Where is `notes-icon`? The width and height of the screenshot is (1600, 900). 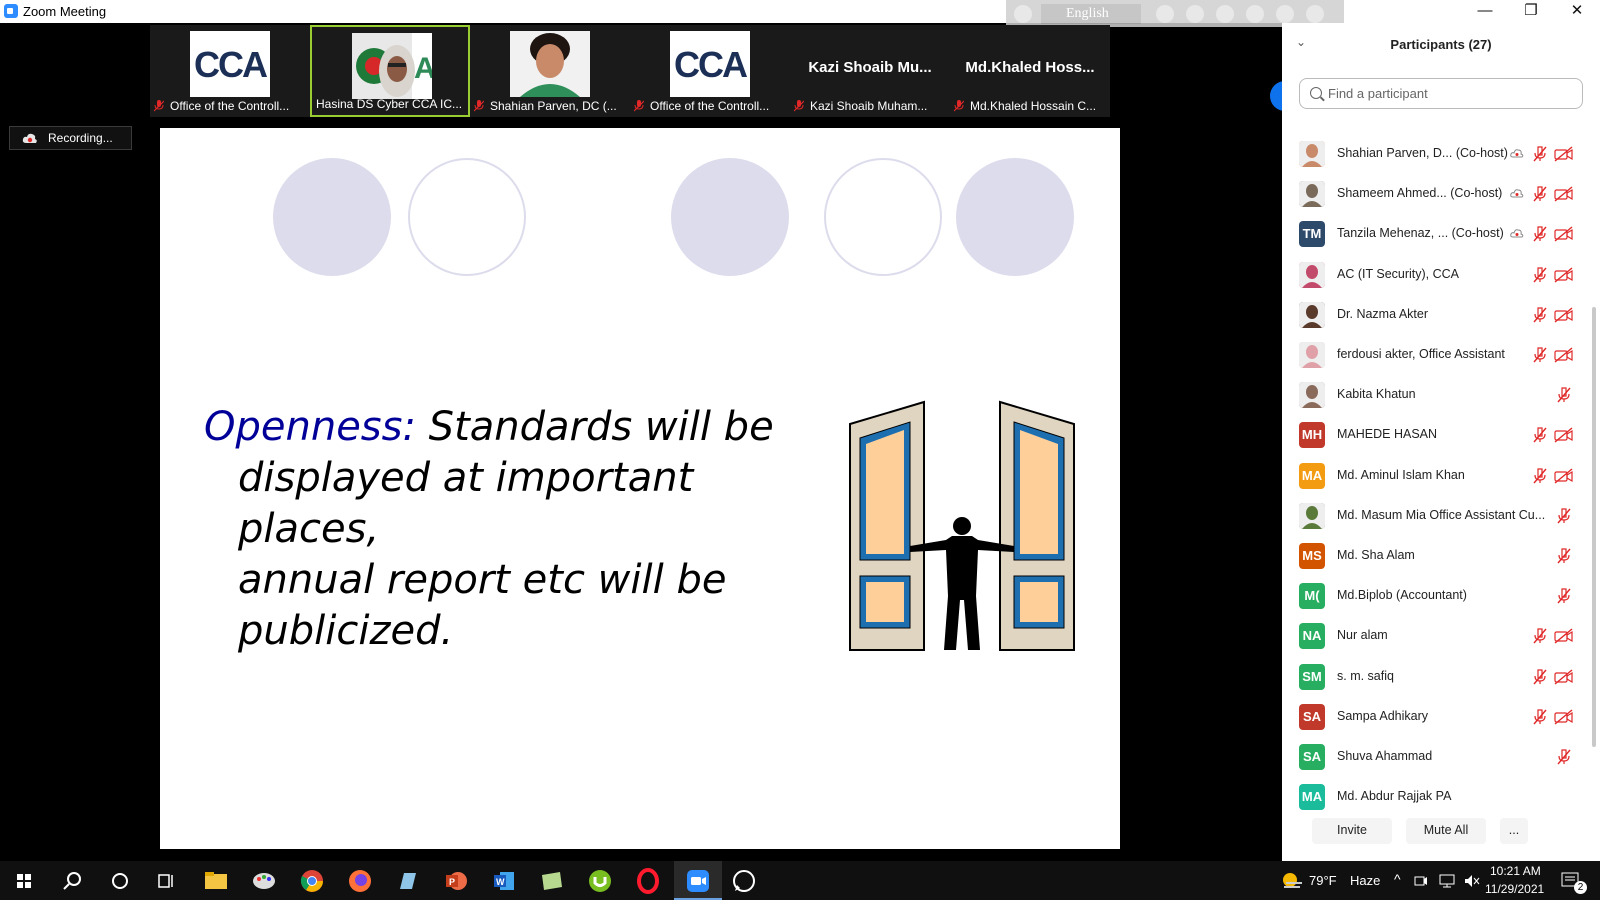 notes-icon is located at coordinates (552, 881).